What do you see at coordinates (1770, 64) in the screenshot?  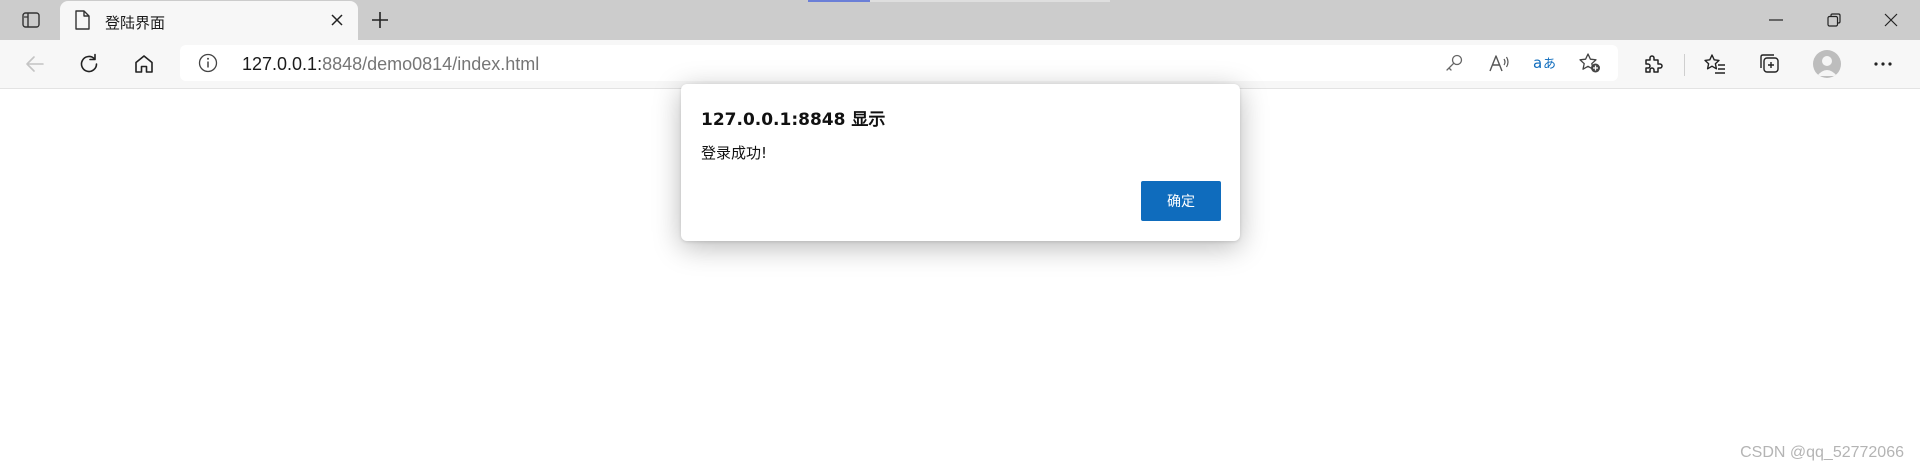 I see `collections-icon` at bounding box center [1770, 64].